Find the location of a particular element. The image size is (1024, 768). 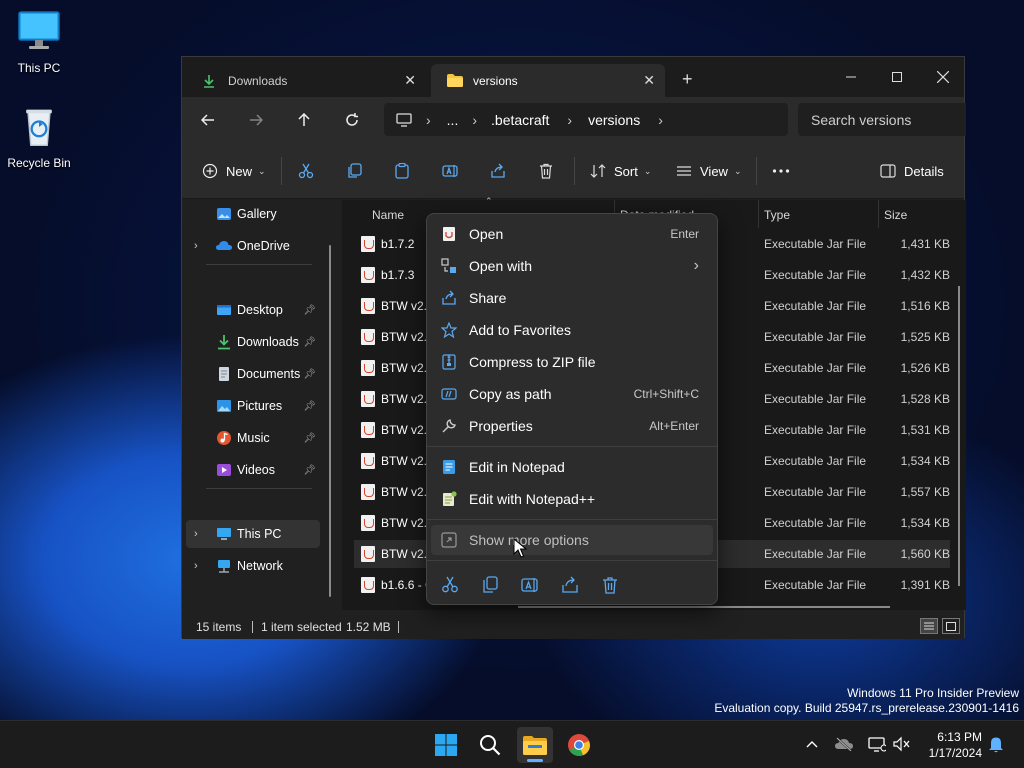

search-button is located at coordinates (490, 745).